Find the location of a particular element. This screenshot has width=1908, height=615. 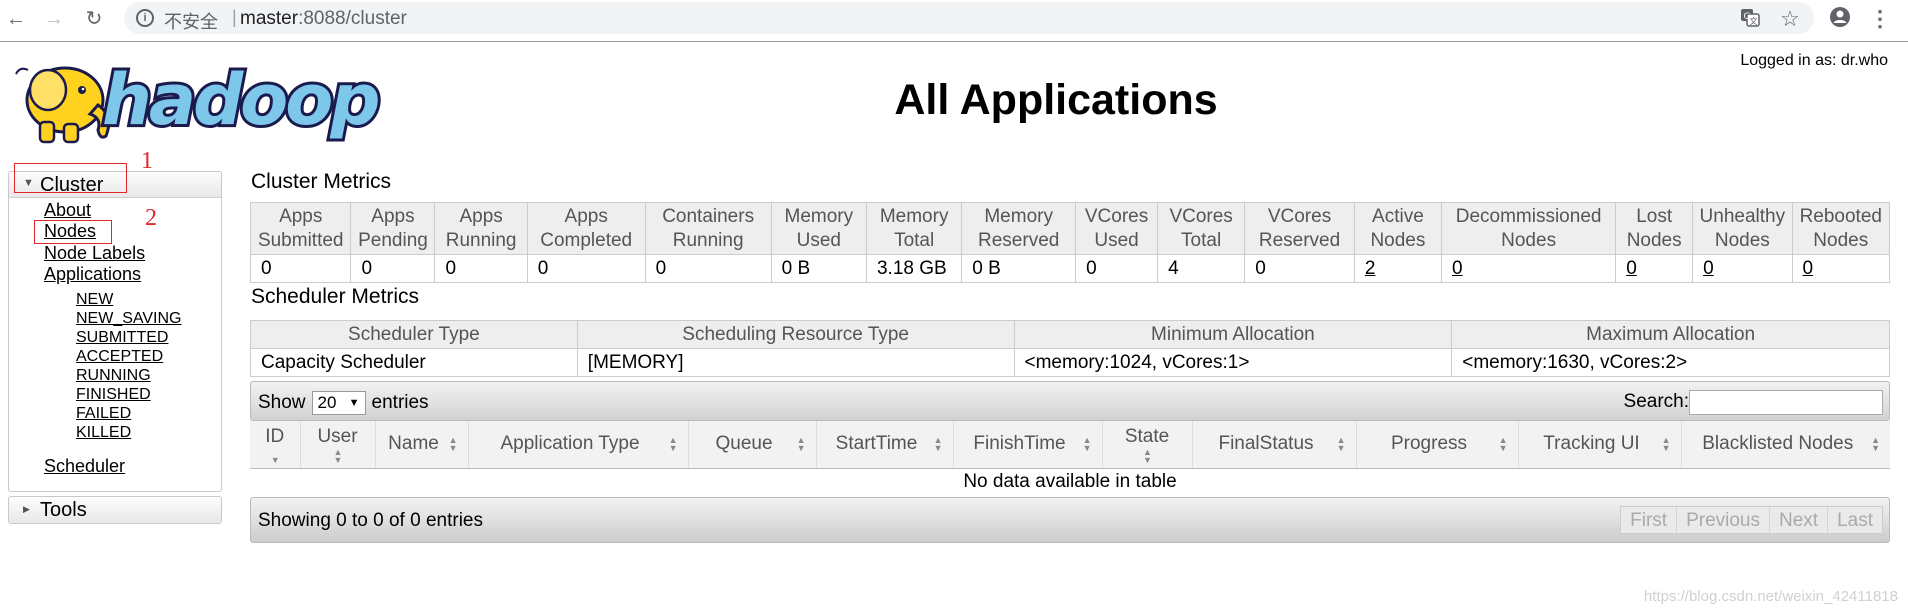

forward-icon: → is located at coordinates (54, 19).